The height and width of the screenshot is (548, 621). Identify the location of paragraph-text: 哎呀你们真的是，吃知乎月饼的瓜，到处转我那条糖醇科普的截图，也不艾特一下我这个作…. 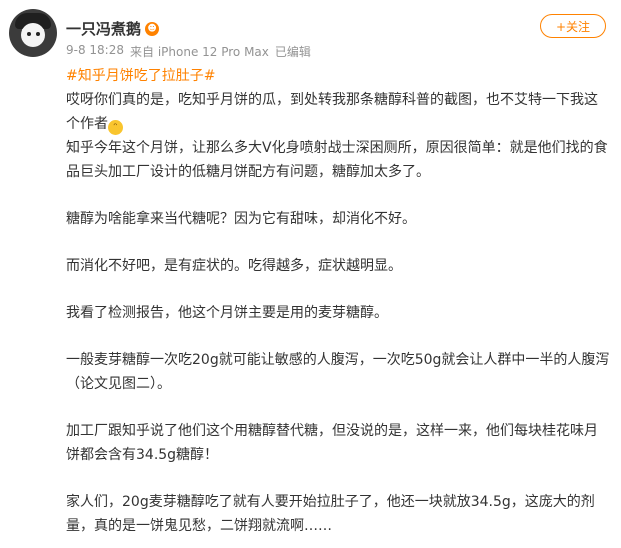
(332, 112).